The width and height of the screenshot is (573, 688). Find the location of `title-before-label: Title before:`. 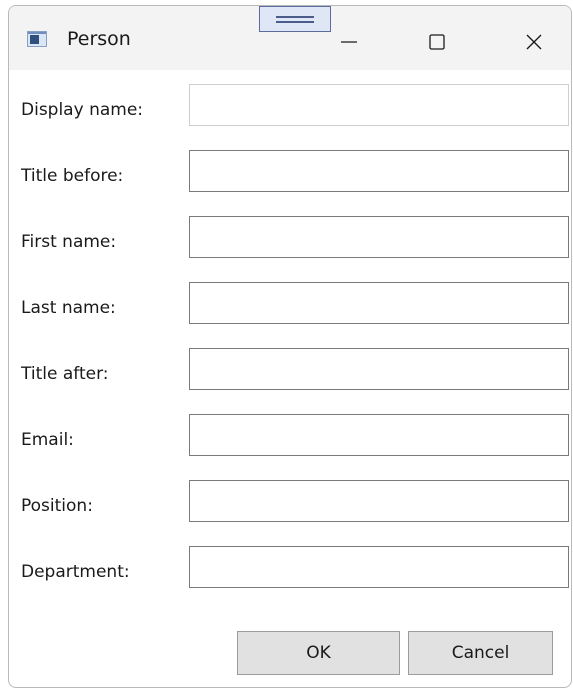

title-before-label: Title before: is located at coordinates (72, 176).